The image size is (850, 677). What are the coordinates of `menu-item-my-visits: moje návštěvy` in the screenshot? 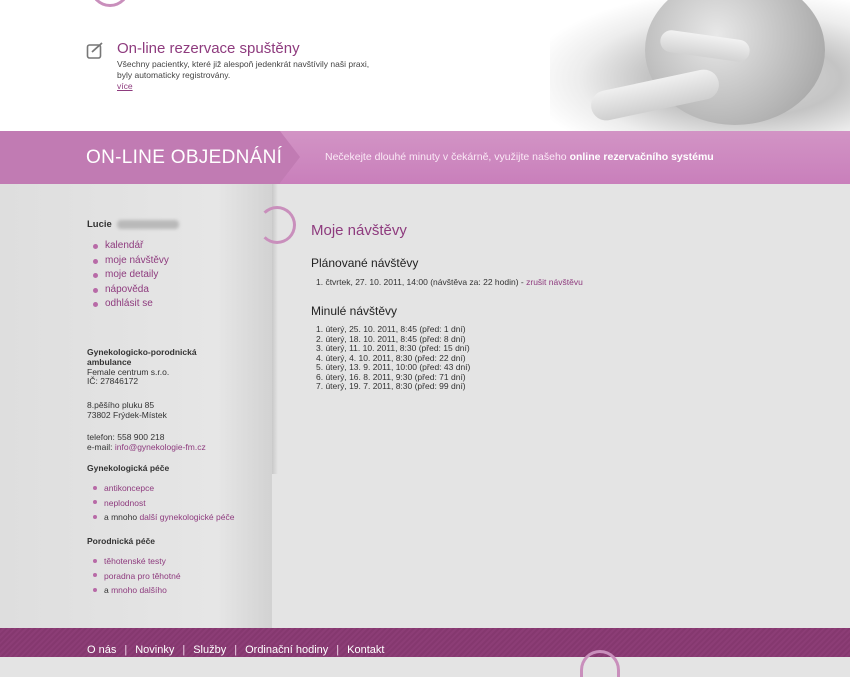 It's located at (131, 261).